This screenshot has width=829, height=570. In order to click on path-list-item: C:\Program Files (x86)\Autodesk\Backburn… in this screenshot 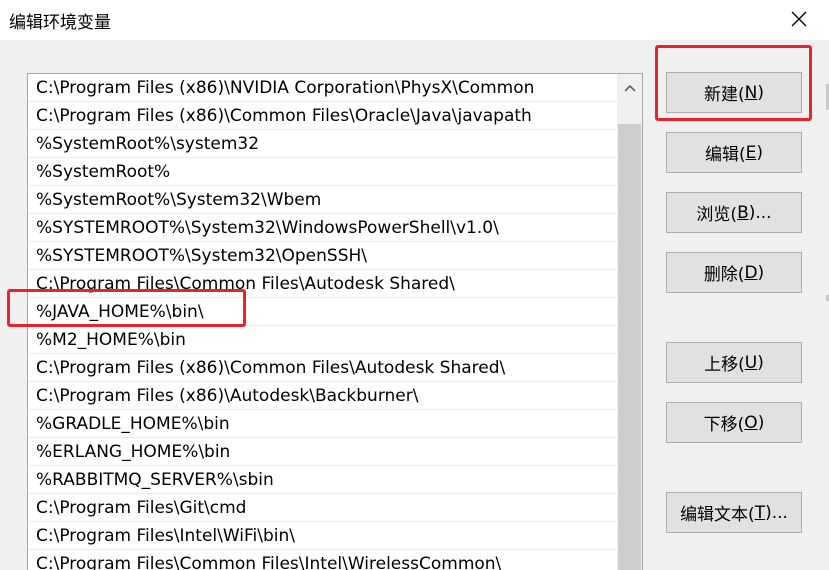, I will do `click(323, 396)`.